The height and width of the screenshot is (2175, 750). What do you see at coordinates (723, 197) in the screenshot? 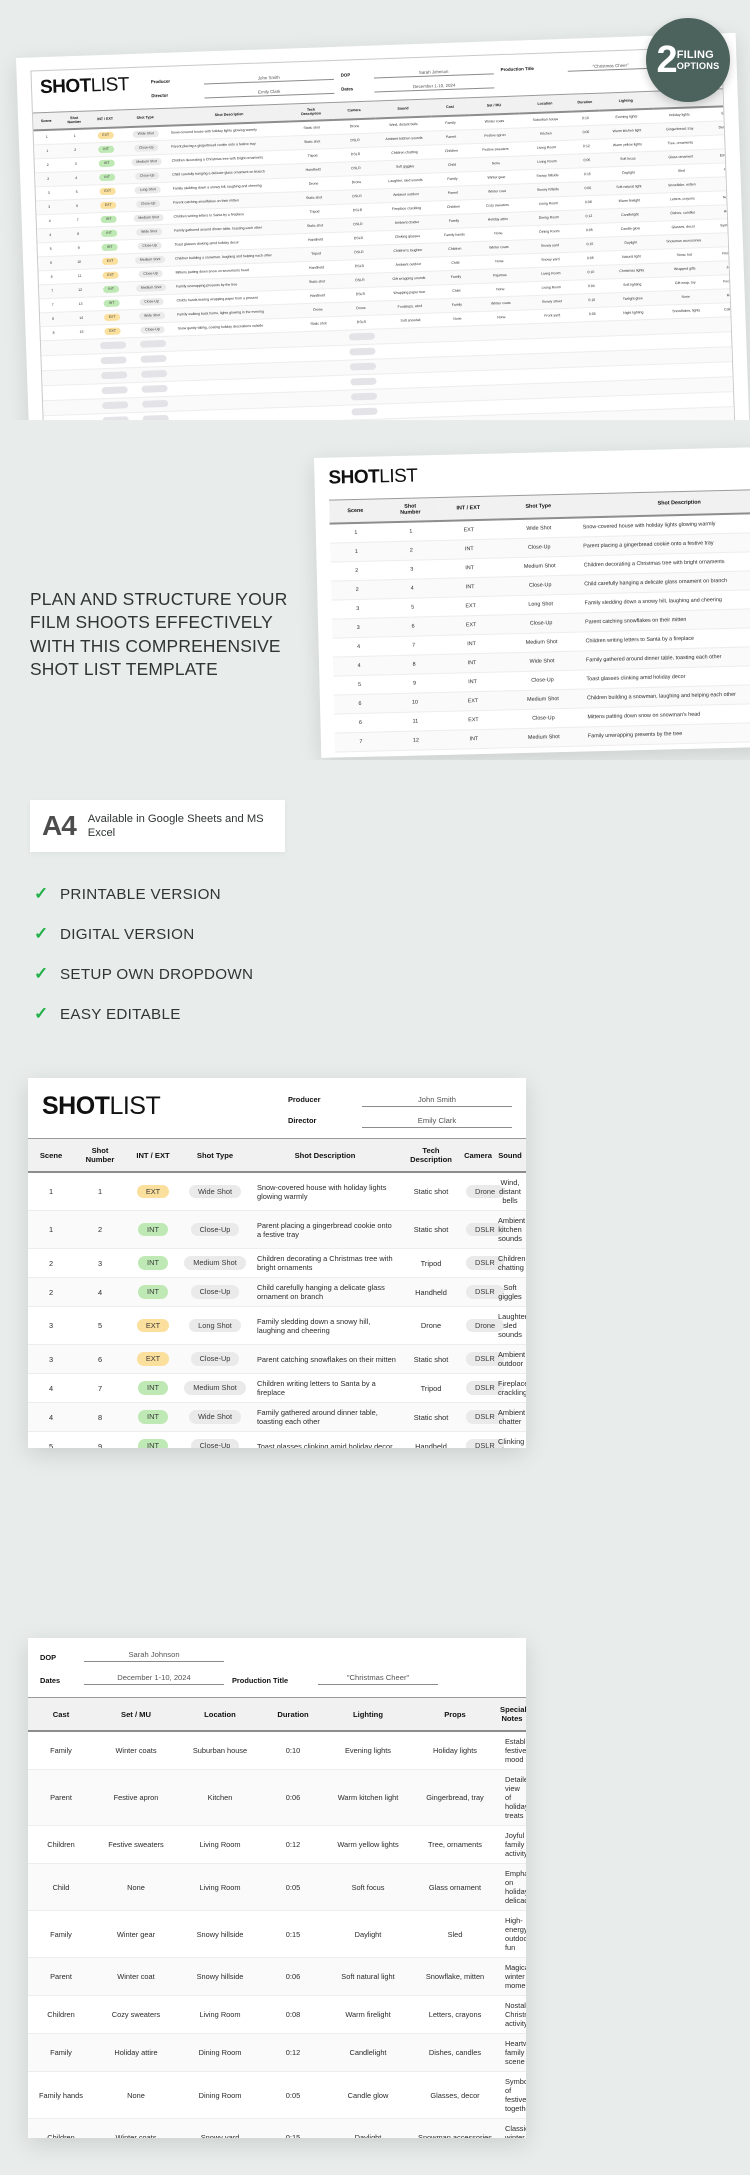
I see `cell-special-notes: Nostalgic Christmas activity` at bounding box center [723, 197].